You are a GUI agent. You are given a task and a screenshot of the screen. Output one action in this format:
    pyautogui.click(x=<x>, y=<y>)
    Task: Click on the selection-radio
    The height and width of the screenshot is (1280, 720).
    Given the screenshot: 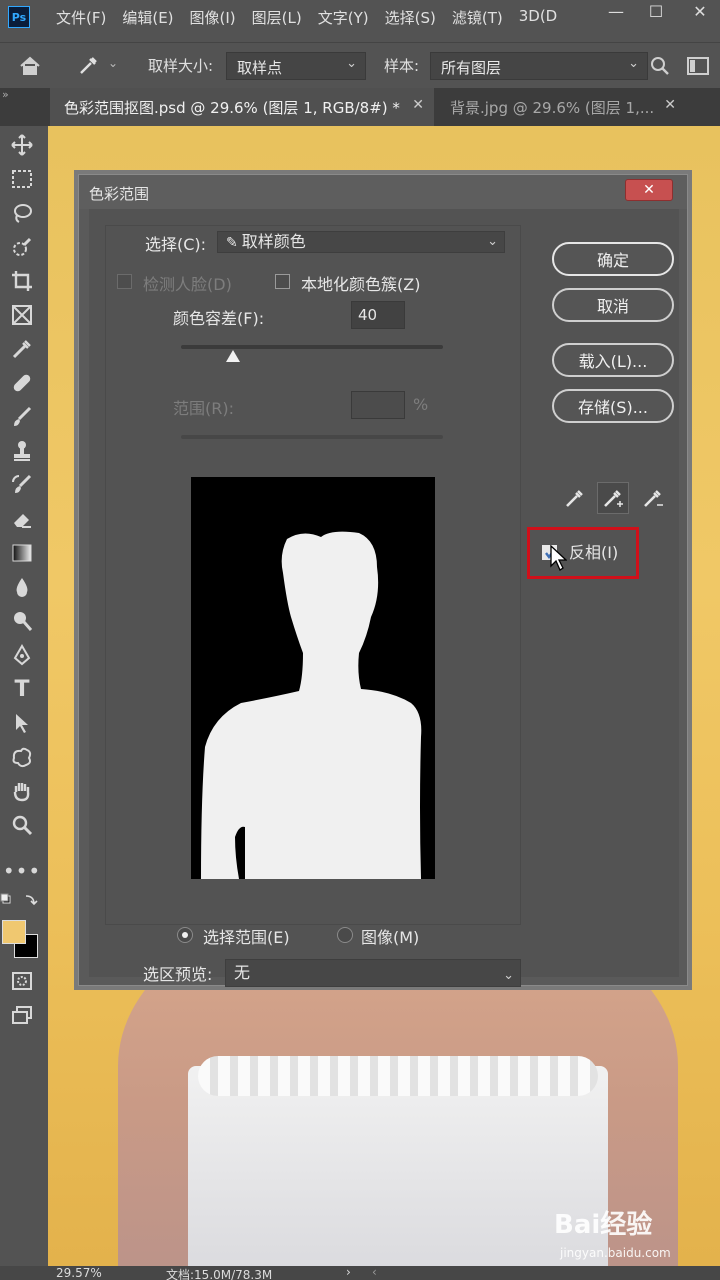 What is the action you would take?
    pyautogui.click(x=185, y=935)
    